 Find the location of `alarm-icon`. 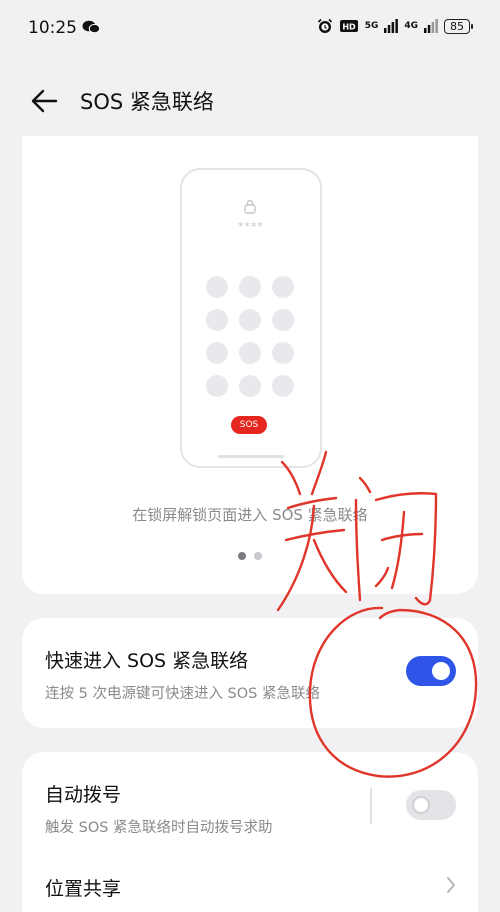

alarm-icon is located at coordinates (324, 25).